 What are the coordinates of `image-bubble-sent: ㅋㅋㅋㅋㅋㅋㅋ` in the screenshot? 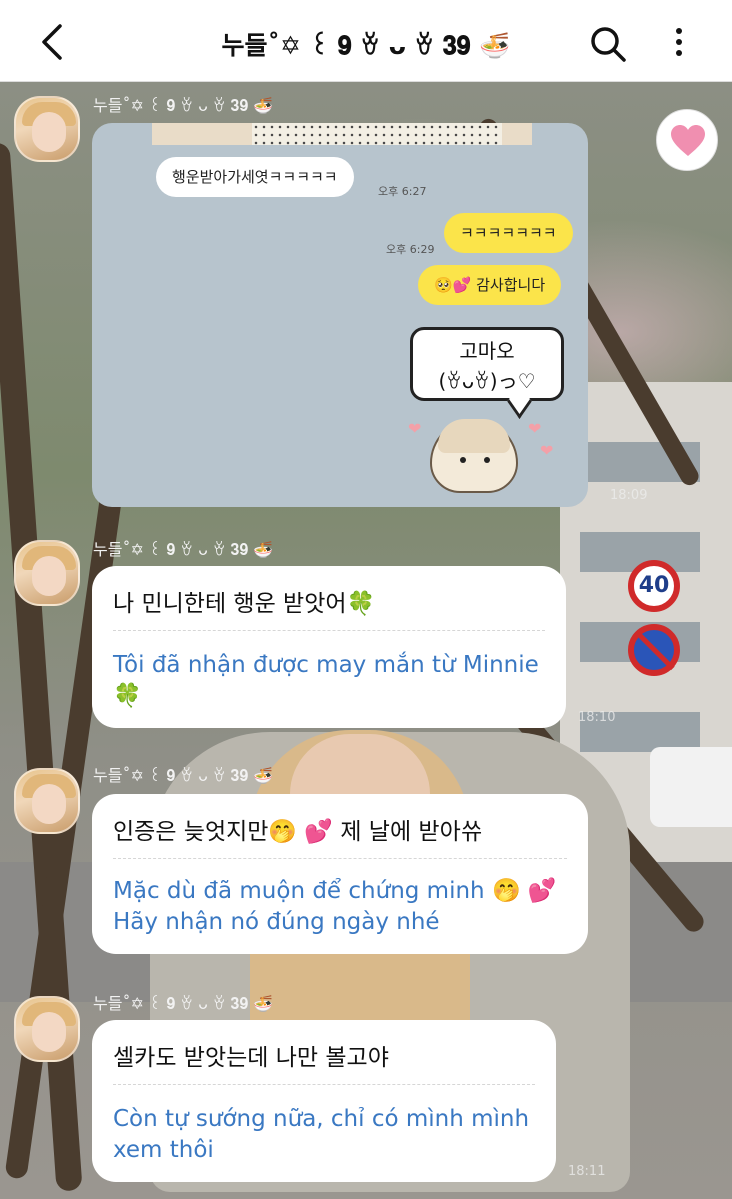 It's located at (508, 233).